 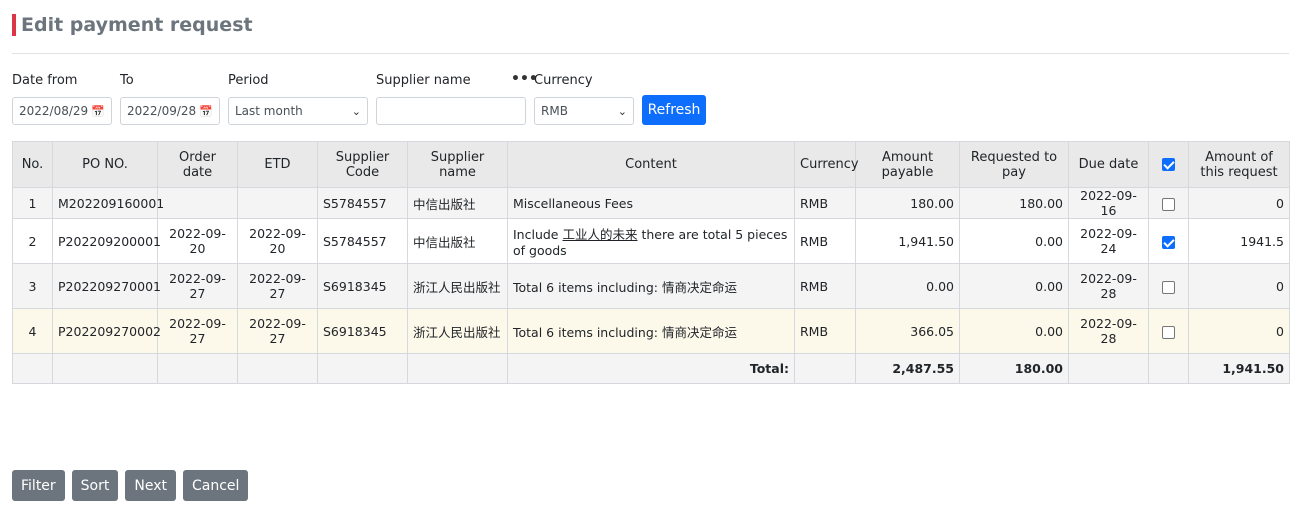 I want to click on header-supplier-code: Supplier Code, so click(x=362, y=164).